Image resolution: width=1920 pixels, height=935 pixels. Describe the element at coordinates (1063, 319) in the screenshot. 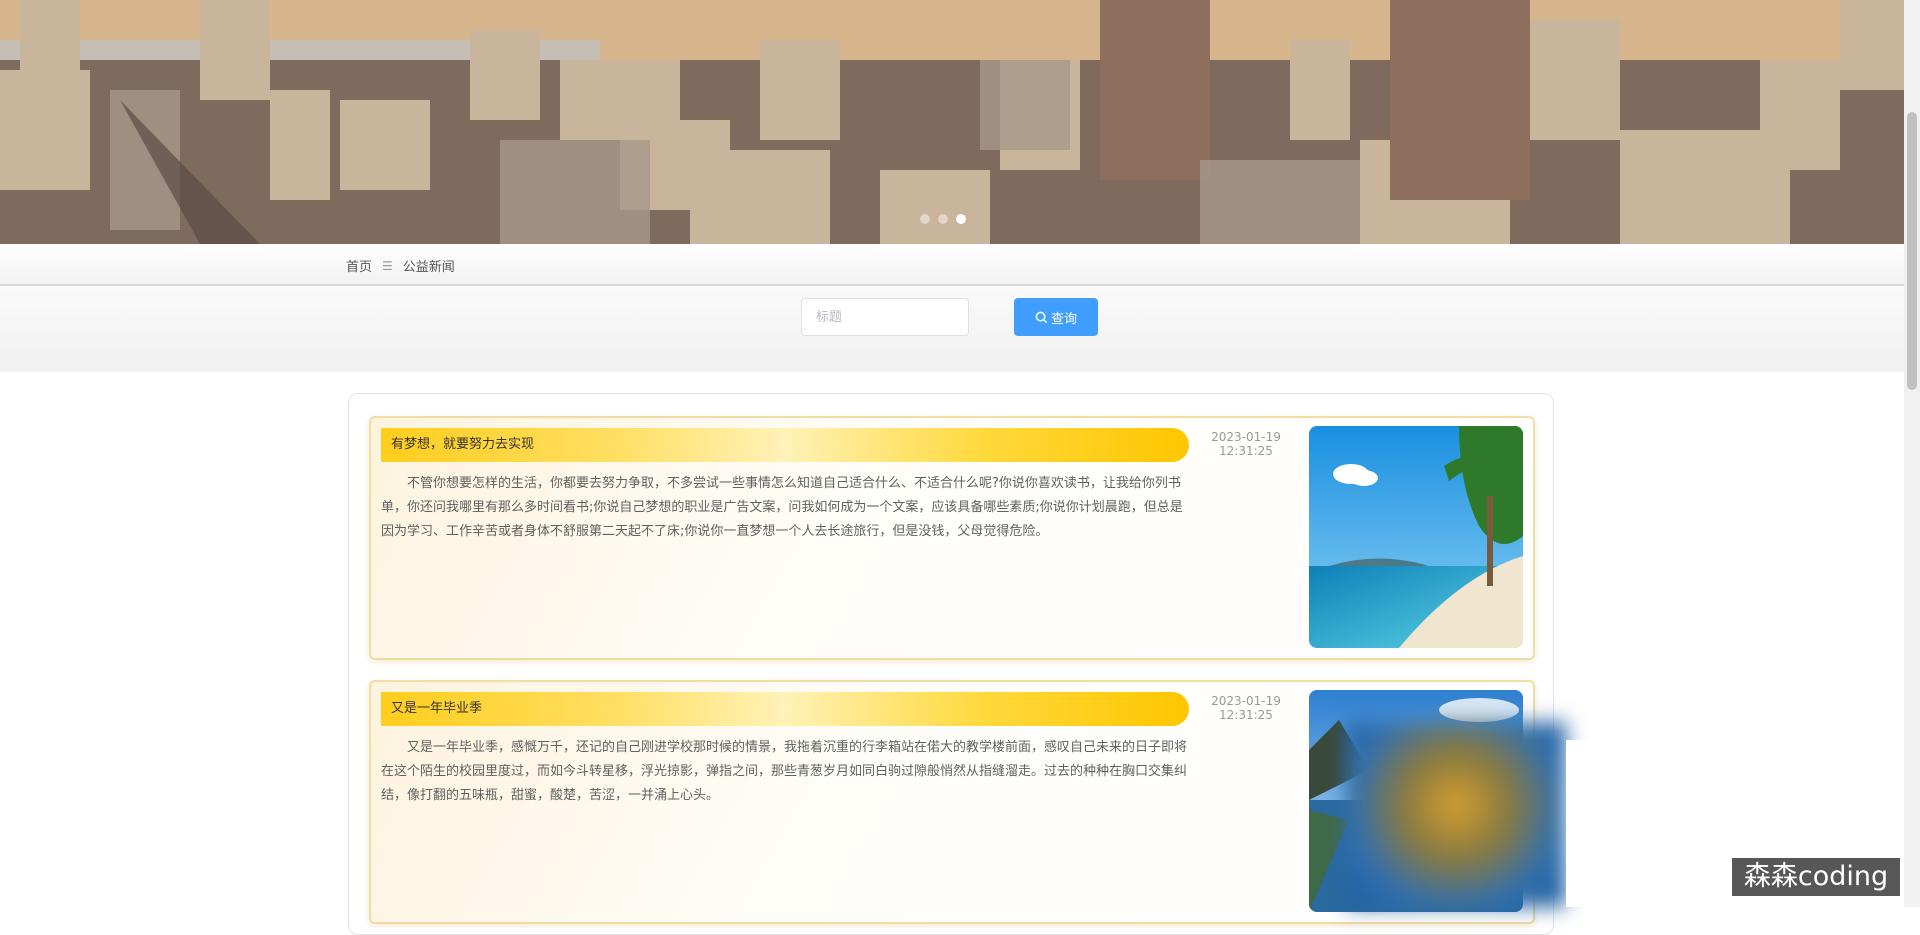

I see `search-button-label: 查询` at that location.